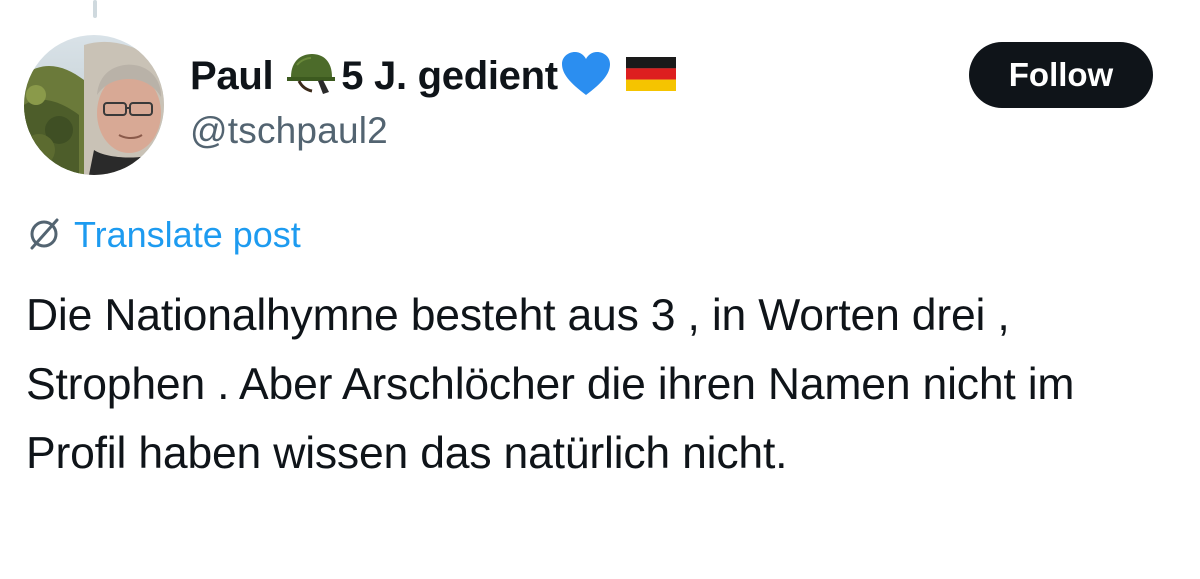 The image size is (1200, 579). I want to click on helmet-icon, so click(311, 76).